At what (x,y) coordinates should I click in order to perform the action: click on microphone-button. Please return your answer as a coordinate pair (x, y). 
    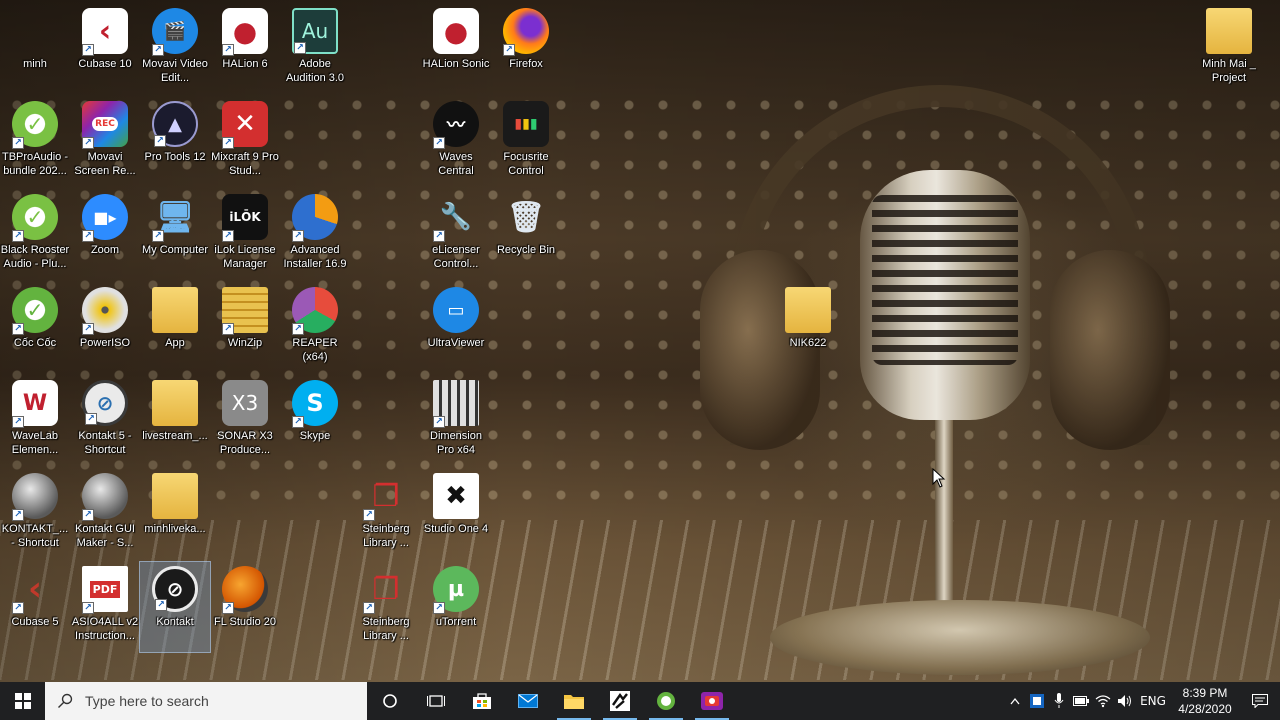
    Looking at the image, I should click on (1059, 701).